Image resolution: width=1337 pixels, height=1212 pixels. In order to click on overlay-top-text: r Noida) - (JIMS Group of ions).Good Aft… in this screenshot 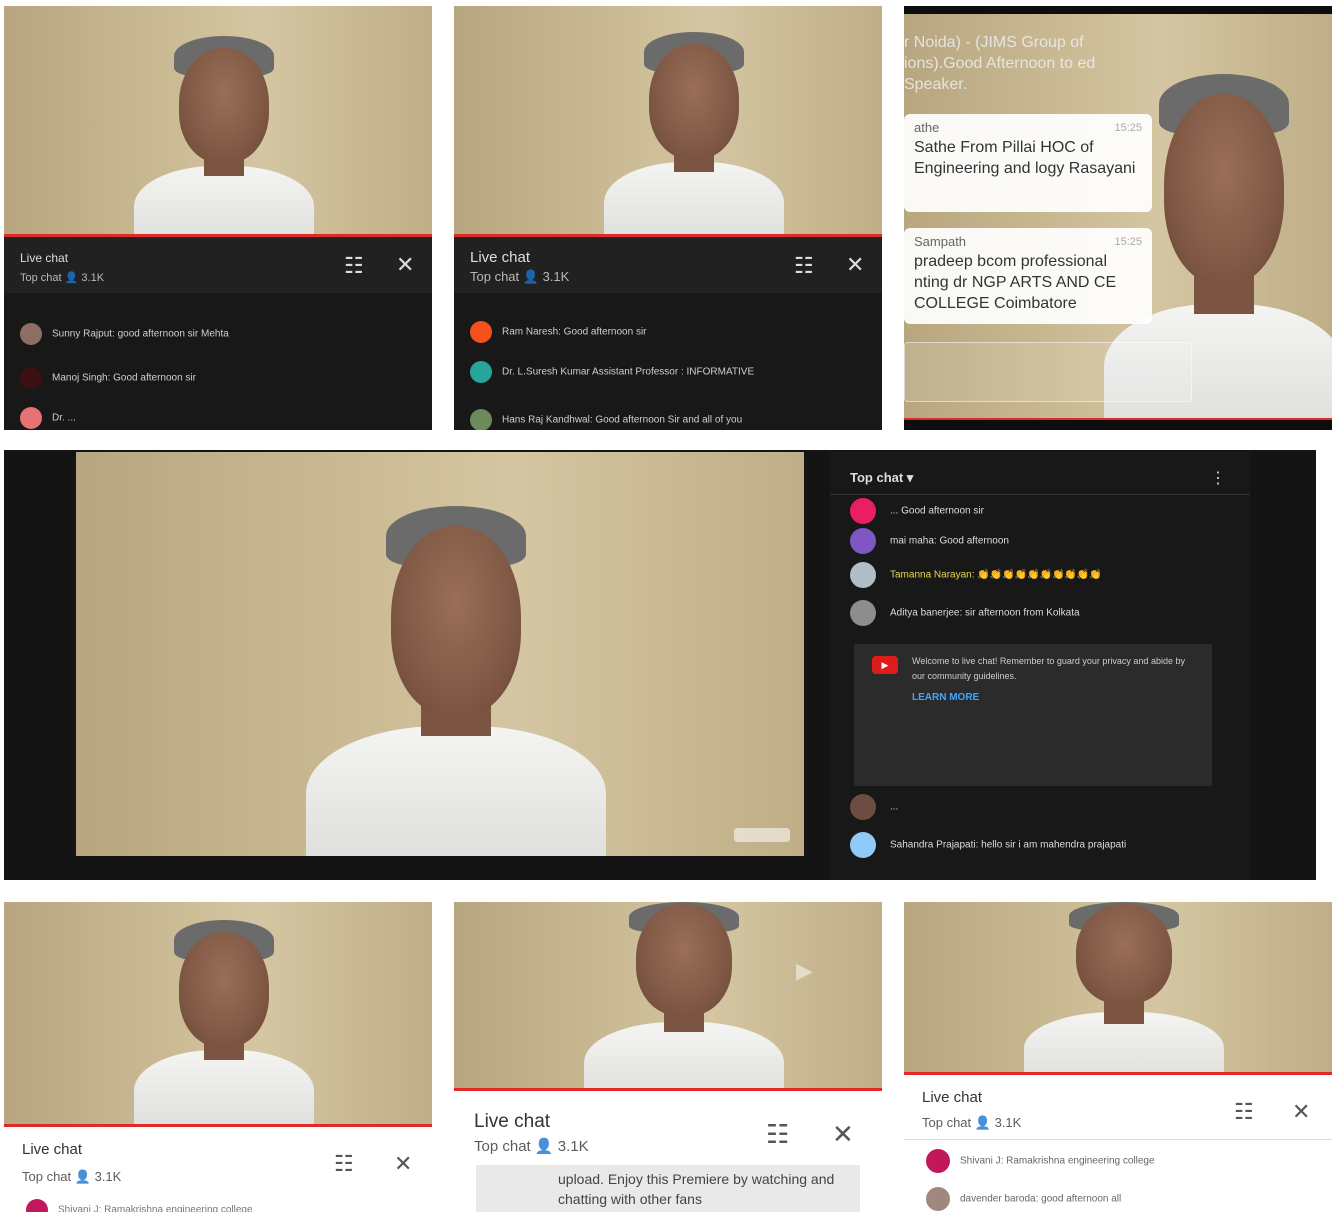, I will do `click(1000, 63)`.